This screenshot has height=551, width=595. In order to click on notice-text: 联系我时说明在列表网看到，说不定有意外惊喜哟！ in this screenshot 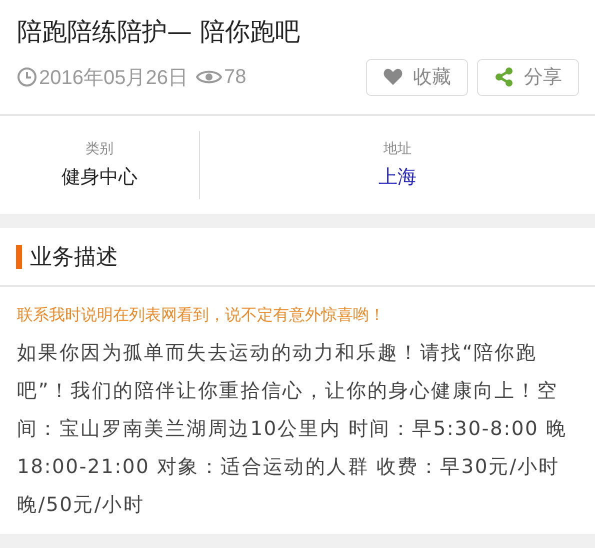, I will do `click(201, 315)`.